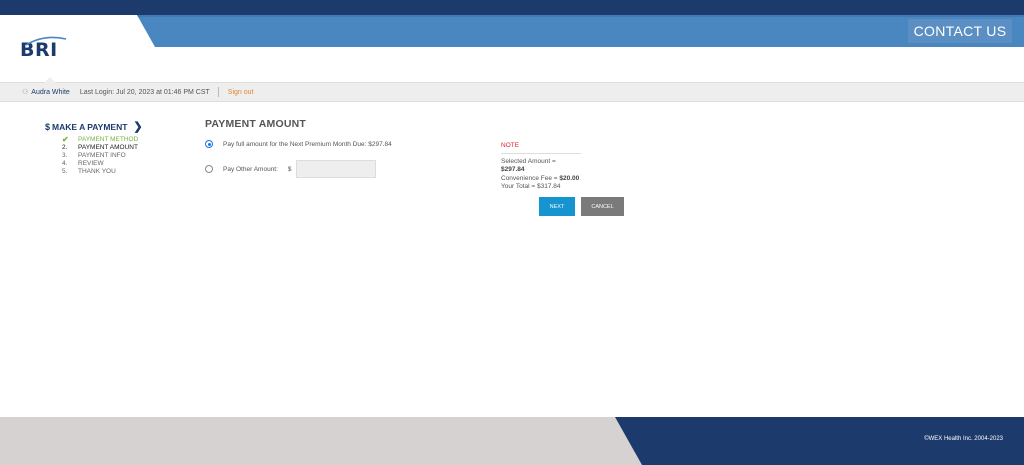 The height and width of the screenshot is (465, 1024). Describe the element at coordinates (97, 171) in the screenshot. I see `step-label: THANK YOU` at that location.